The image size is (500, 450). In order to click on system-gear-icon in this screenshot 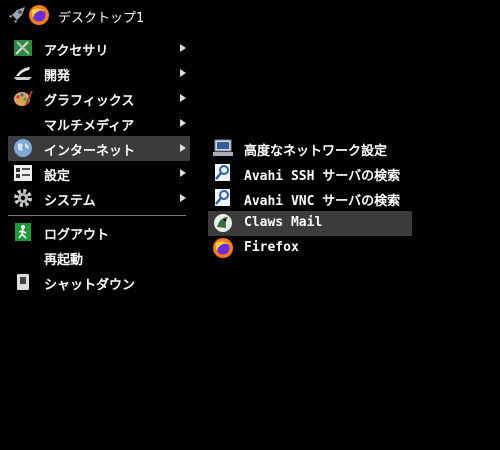, I will do `click(23, 198)`.